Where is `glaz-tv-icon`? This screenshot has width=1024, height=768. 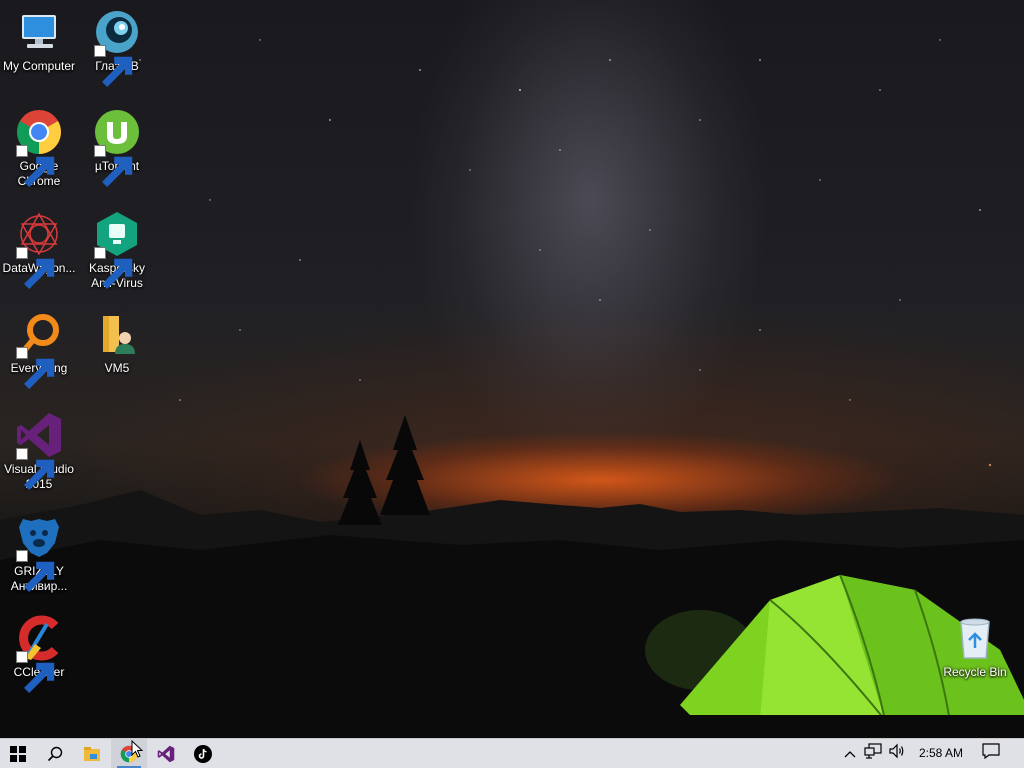
glaz-tv-icon is located at coordinates (117, 47).